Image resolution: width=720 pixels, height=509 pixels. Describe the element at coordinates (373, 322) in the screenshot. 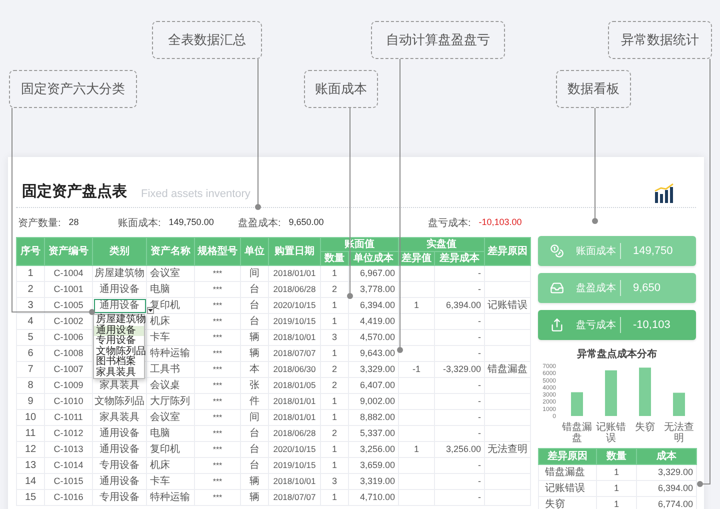

I see `table-cell: 4,419.00` at that location.